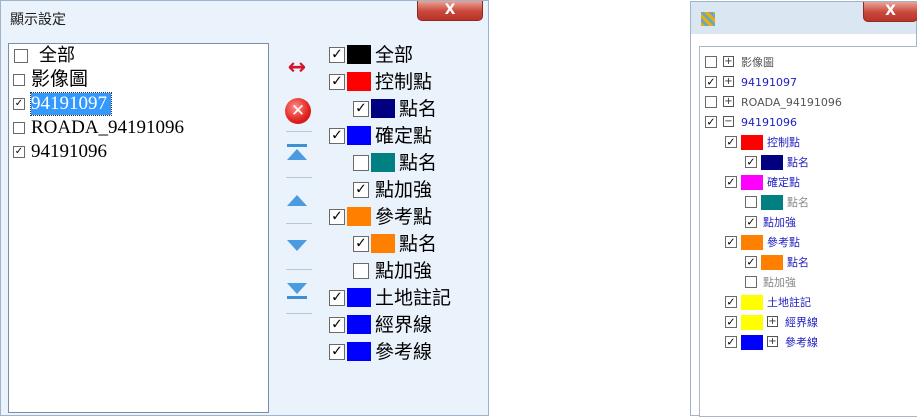 The width and height of the screenshot is (917, 417). Describe the element at coordinates (394, 55) in the screenshot. I see `symbol-label: 全部` at that location.